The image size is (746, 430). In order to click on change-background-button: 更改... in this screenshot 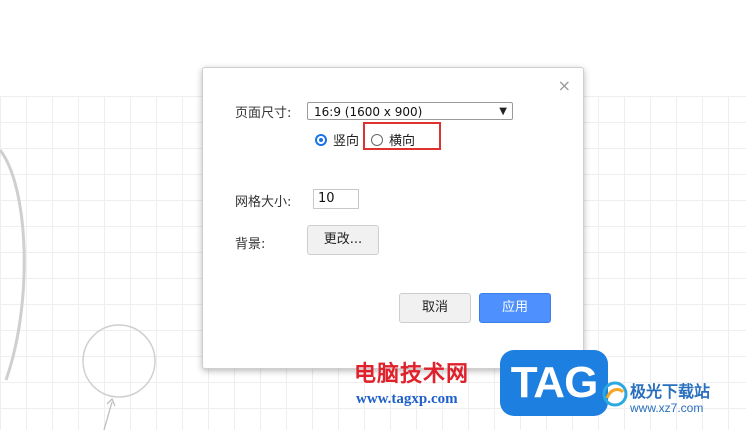, I will do `click(343, 240)`.